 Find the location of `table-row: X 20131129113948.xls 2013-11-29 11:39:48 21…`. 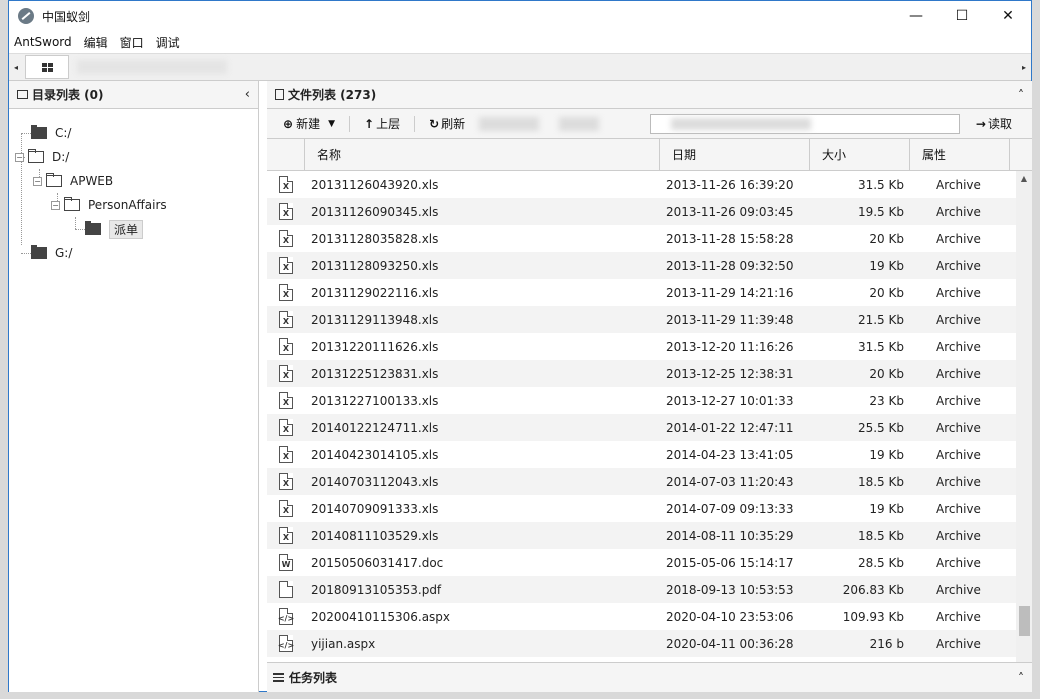

table-row: X 20131129113948.xls 2013-11-29 11:39:48 21… is located at coordinates (649, 319).